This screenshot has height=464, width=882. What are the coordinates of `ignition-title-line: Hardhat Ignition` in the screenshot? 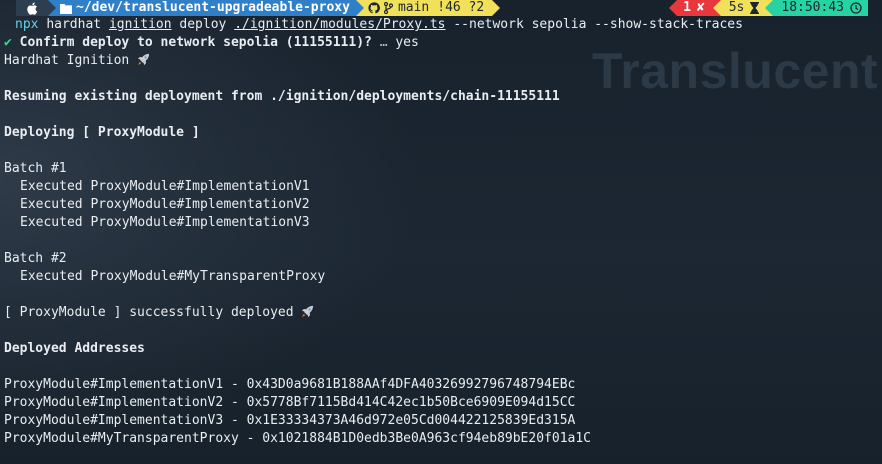 It's located at (443, 61).